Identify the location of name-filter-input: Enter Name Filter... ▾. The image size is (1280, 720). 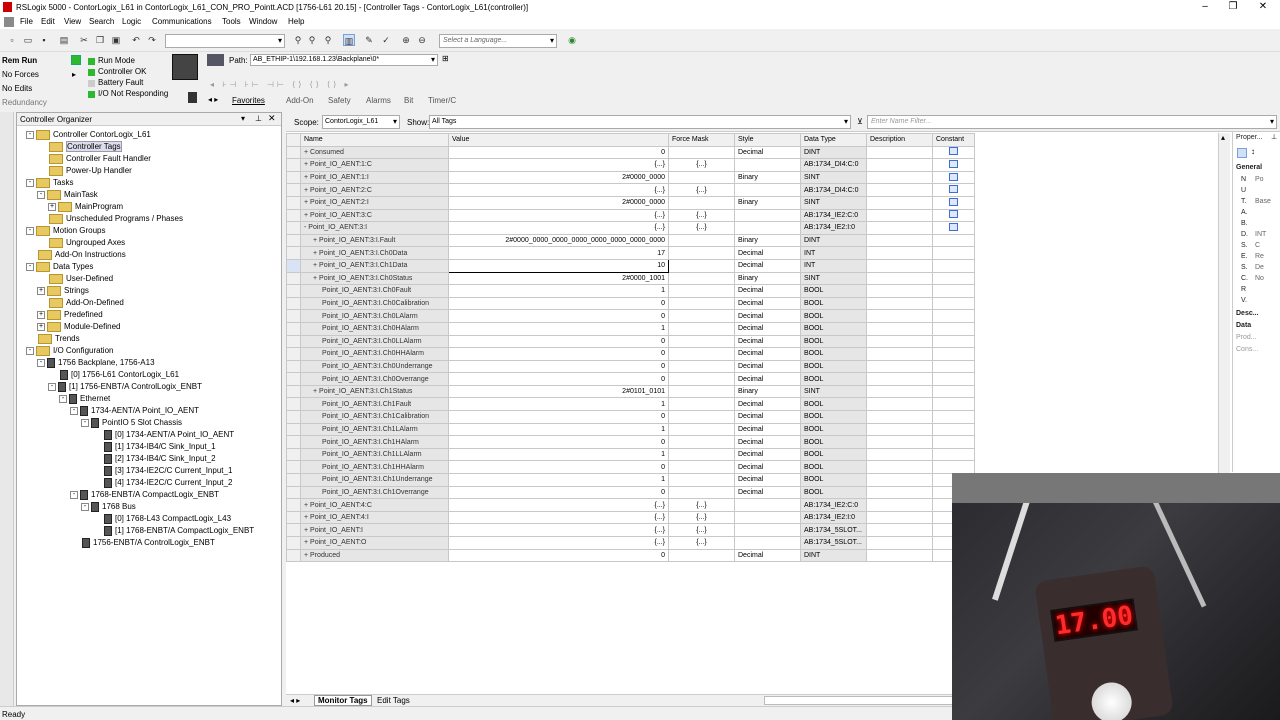
(1072, 122).